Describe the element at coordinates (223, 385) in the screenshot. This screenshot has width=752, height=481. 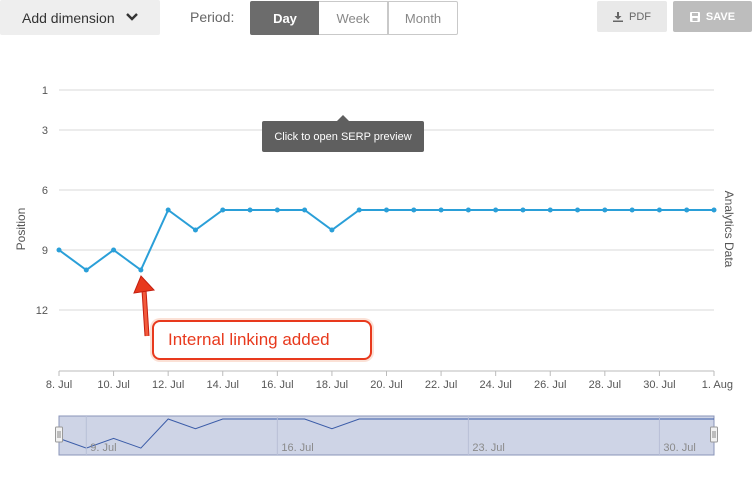
I see `x-tick-label: 14. Jul` at that location.